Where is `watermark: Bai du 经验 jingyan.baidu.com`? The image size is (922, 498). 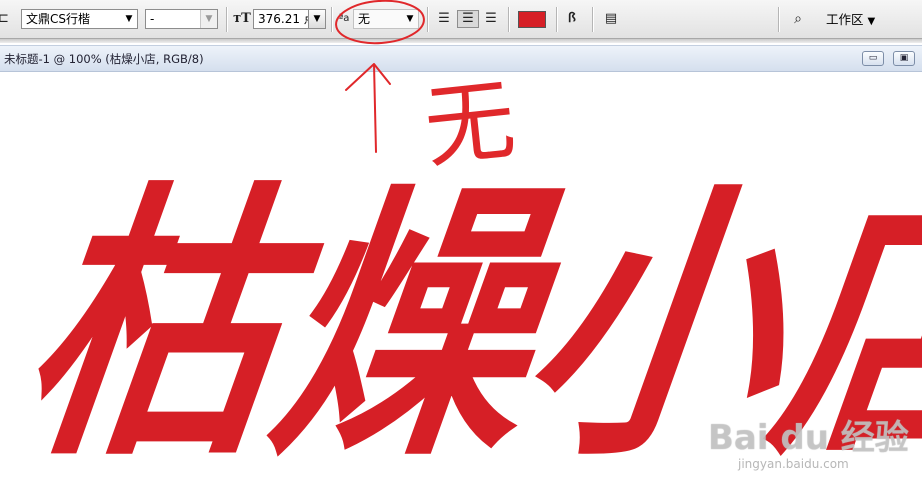
watermark: Bai du 经验 jingyan.baidu.com is located at coordinates (808, 450).